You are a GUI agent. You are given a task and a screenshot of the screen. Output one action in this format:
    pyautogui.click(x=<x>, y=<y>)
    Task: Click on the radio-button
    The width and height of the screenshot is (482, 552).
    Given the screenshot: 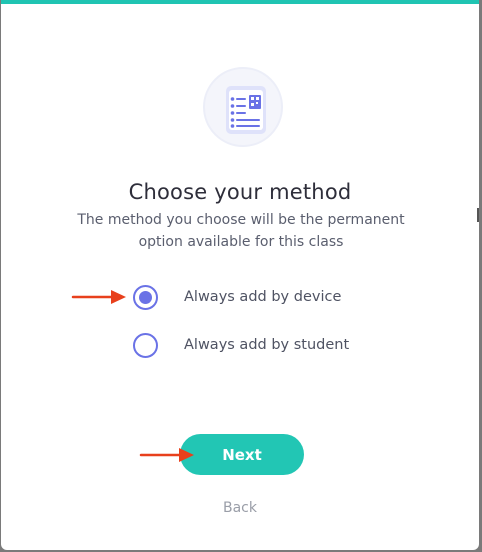 What is the action you would take?
    pyautogui.click(x=145, y=345)
    